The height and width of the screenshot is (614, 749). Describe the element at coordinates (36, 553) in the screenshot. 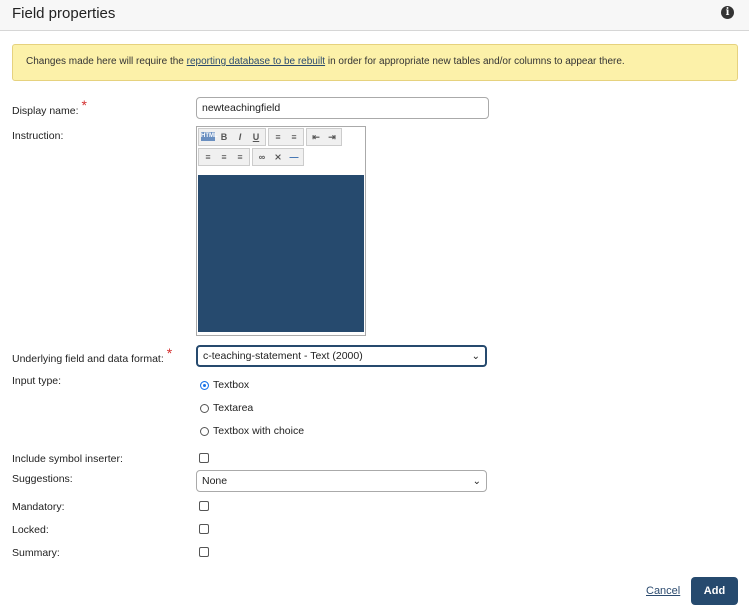

I see `summary-label: Summary:` at that location.